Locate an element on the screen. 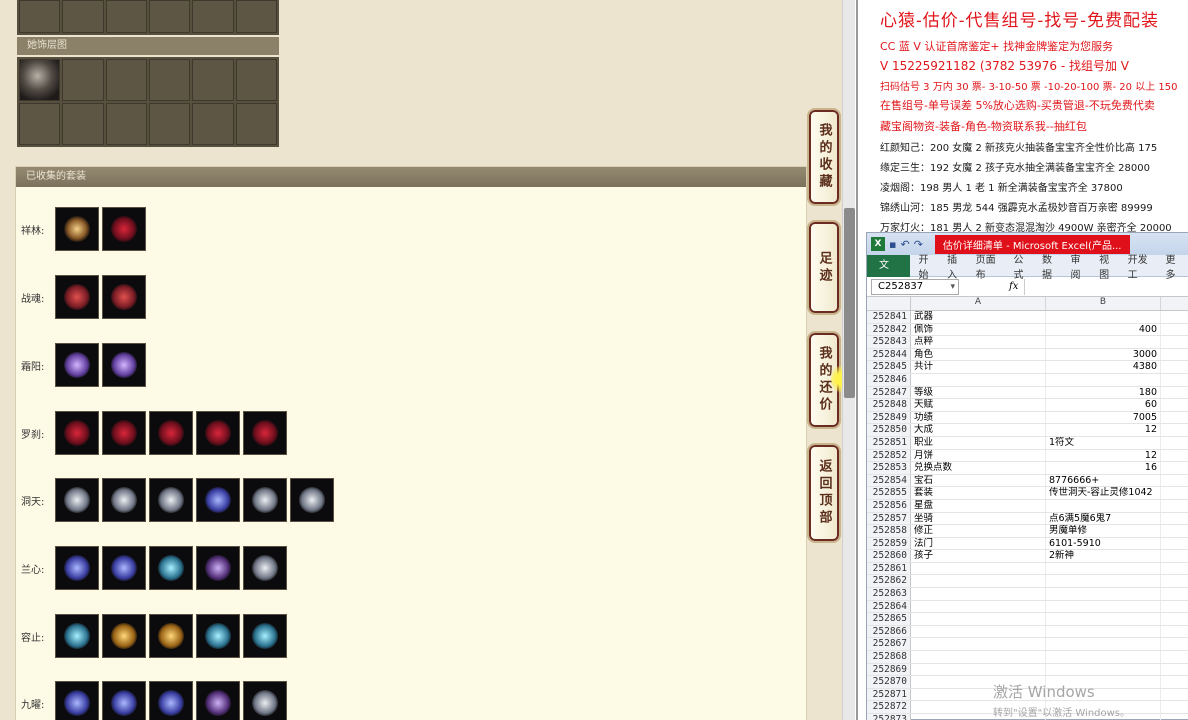 Image resolution: width=1188 pixels, height=720 pixels. row-number: 252841 is located at coordinates (889, 317).